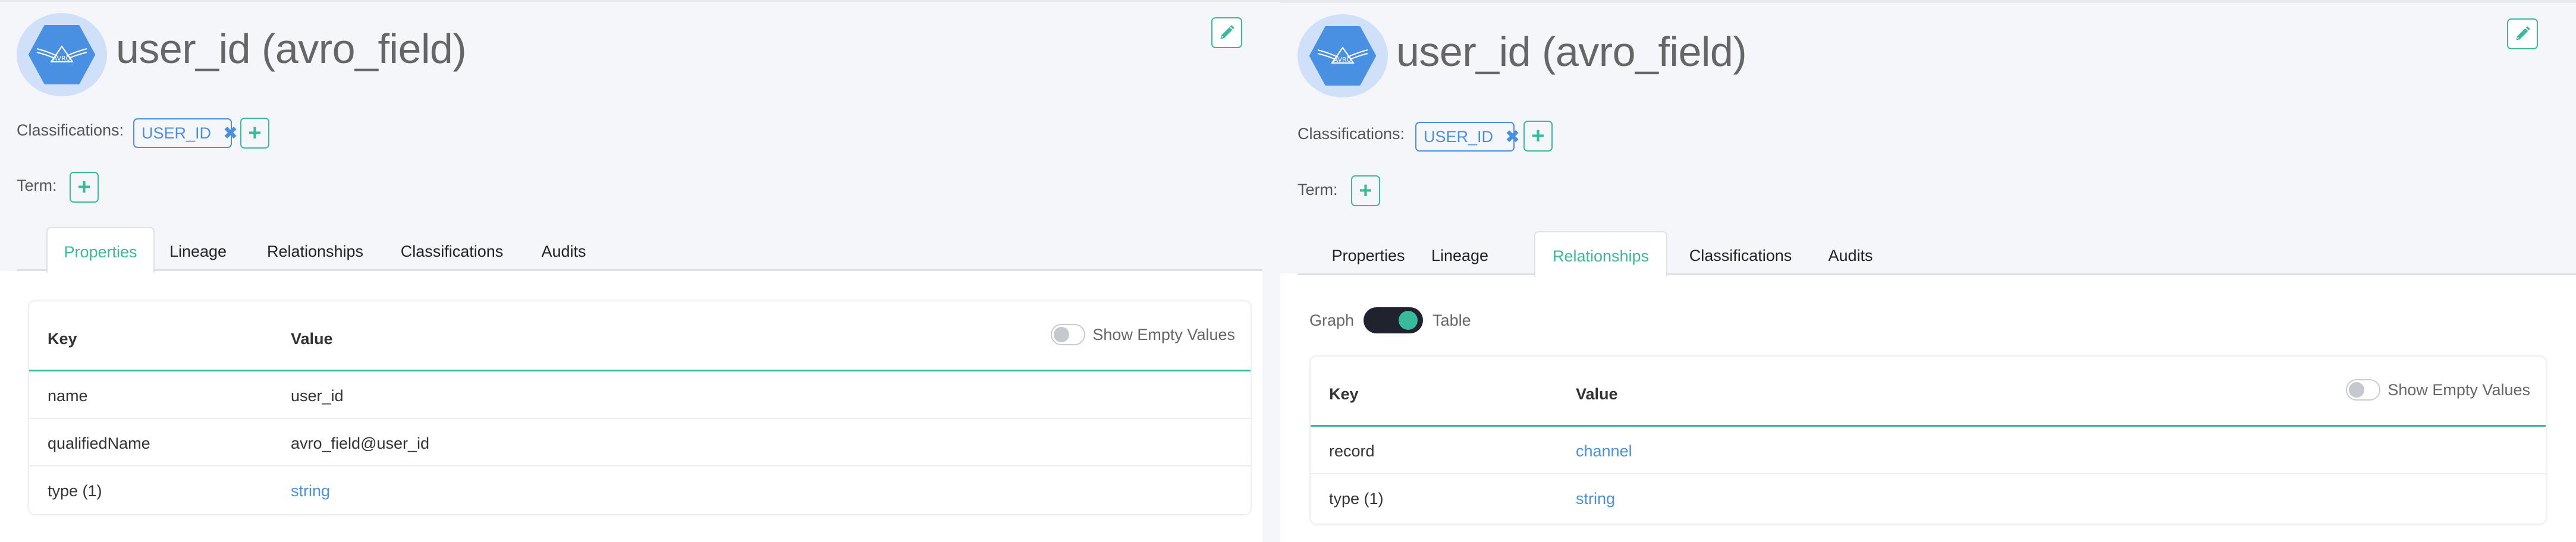 The height and width of the screenshot is (542, 2576). Describe the element at coordinates (317, 396) in the screenshot. I see `row-value: user_id` at that location.